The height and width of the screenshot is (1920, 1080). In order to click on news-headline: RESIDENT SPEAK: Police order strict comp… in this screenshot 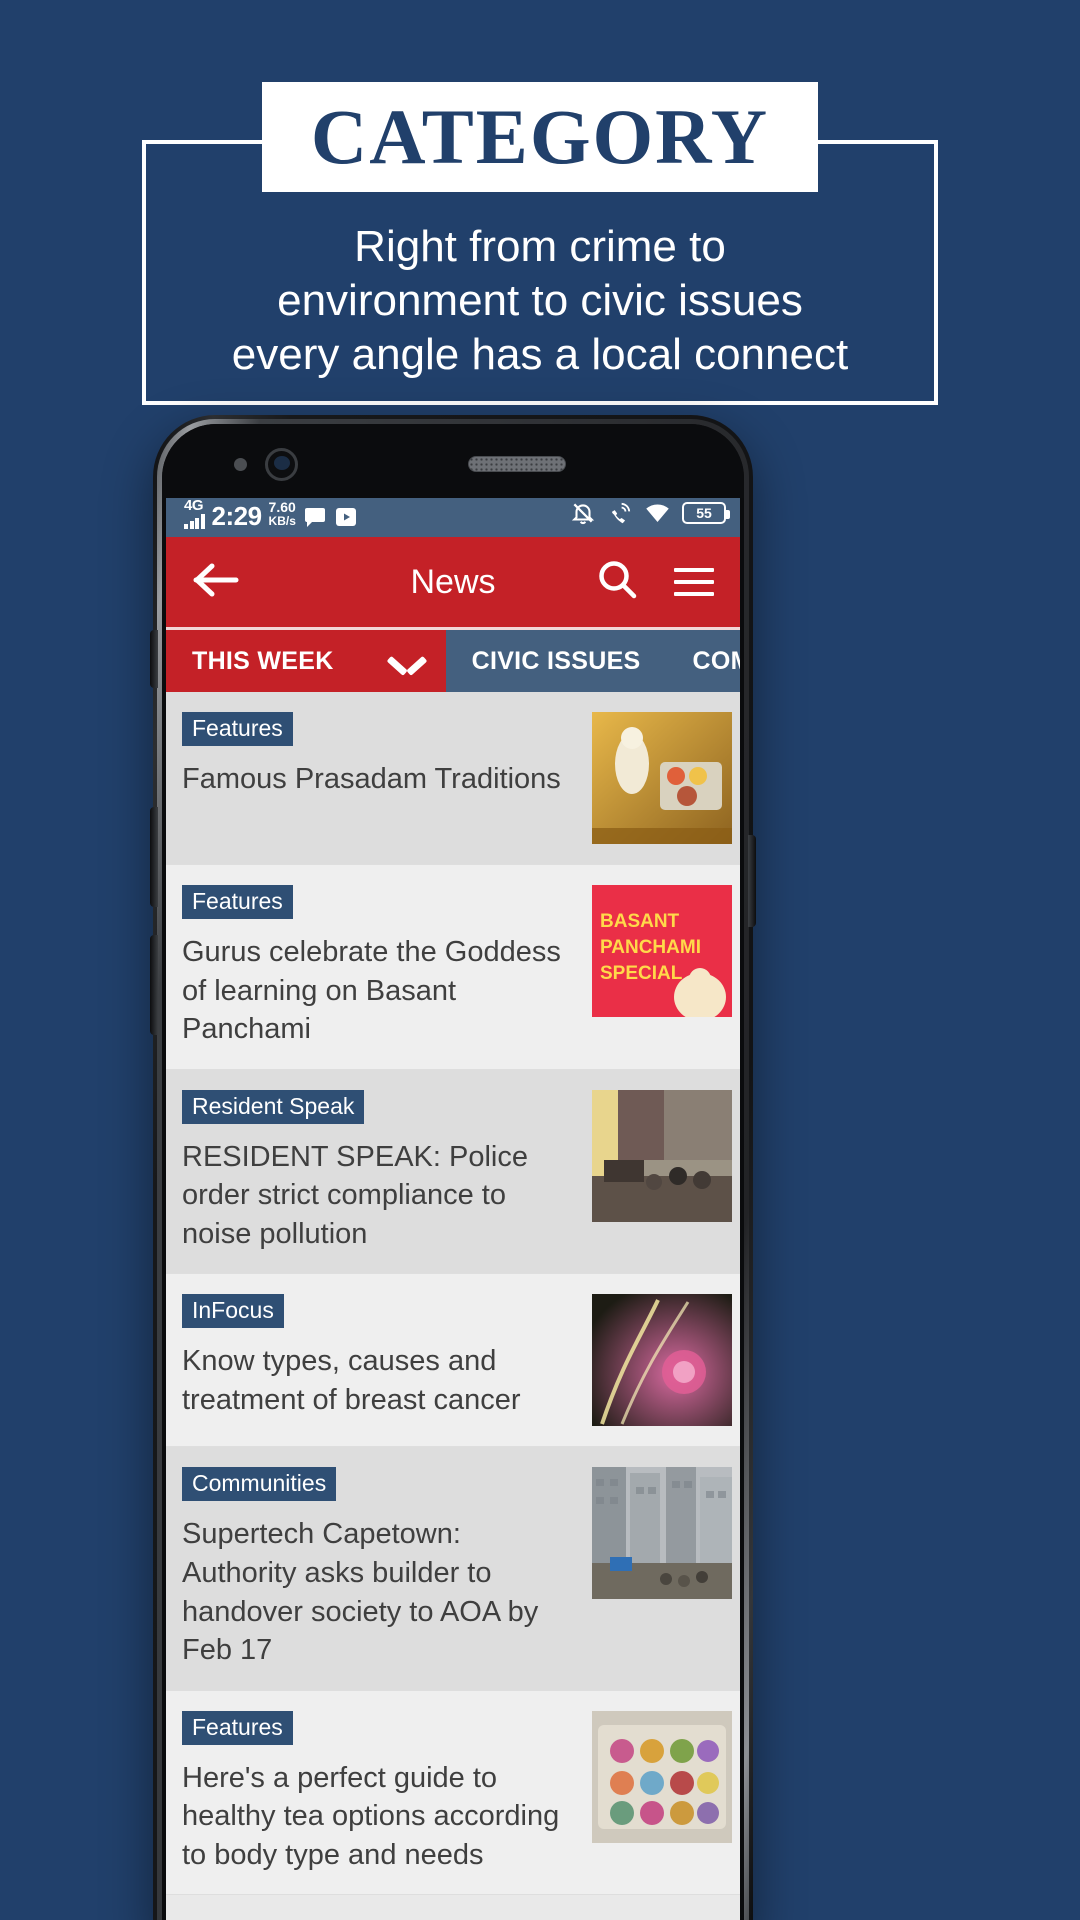, I will do `click(355, 1195)`.